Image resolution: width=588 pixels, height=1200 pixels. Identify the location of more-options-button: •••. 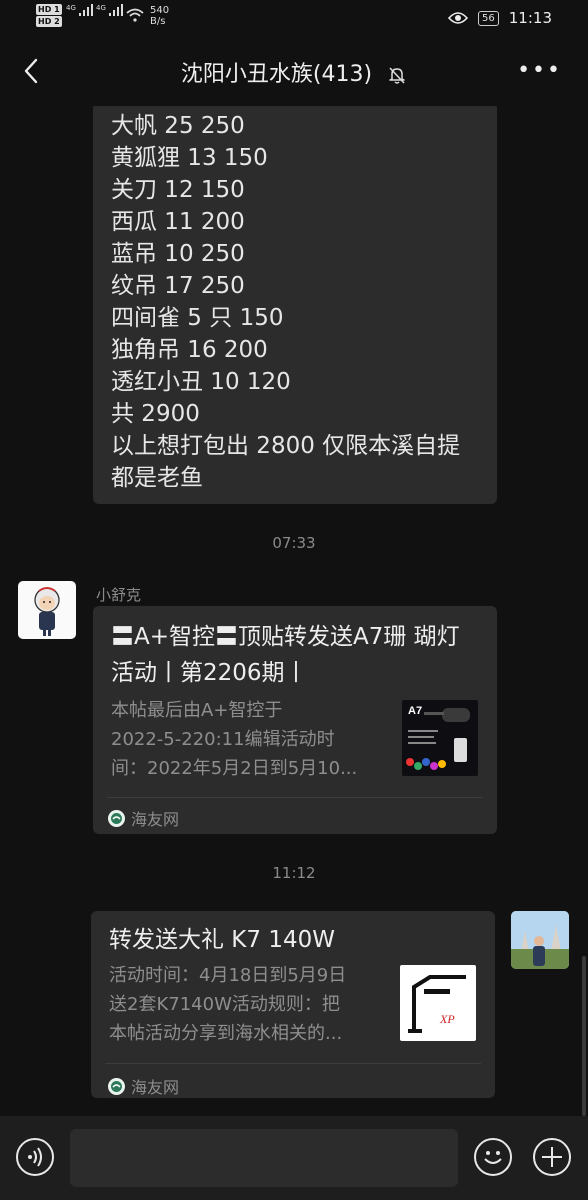
(539, 70).